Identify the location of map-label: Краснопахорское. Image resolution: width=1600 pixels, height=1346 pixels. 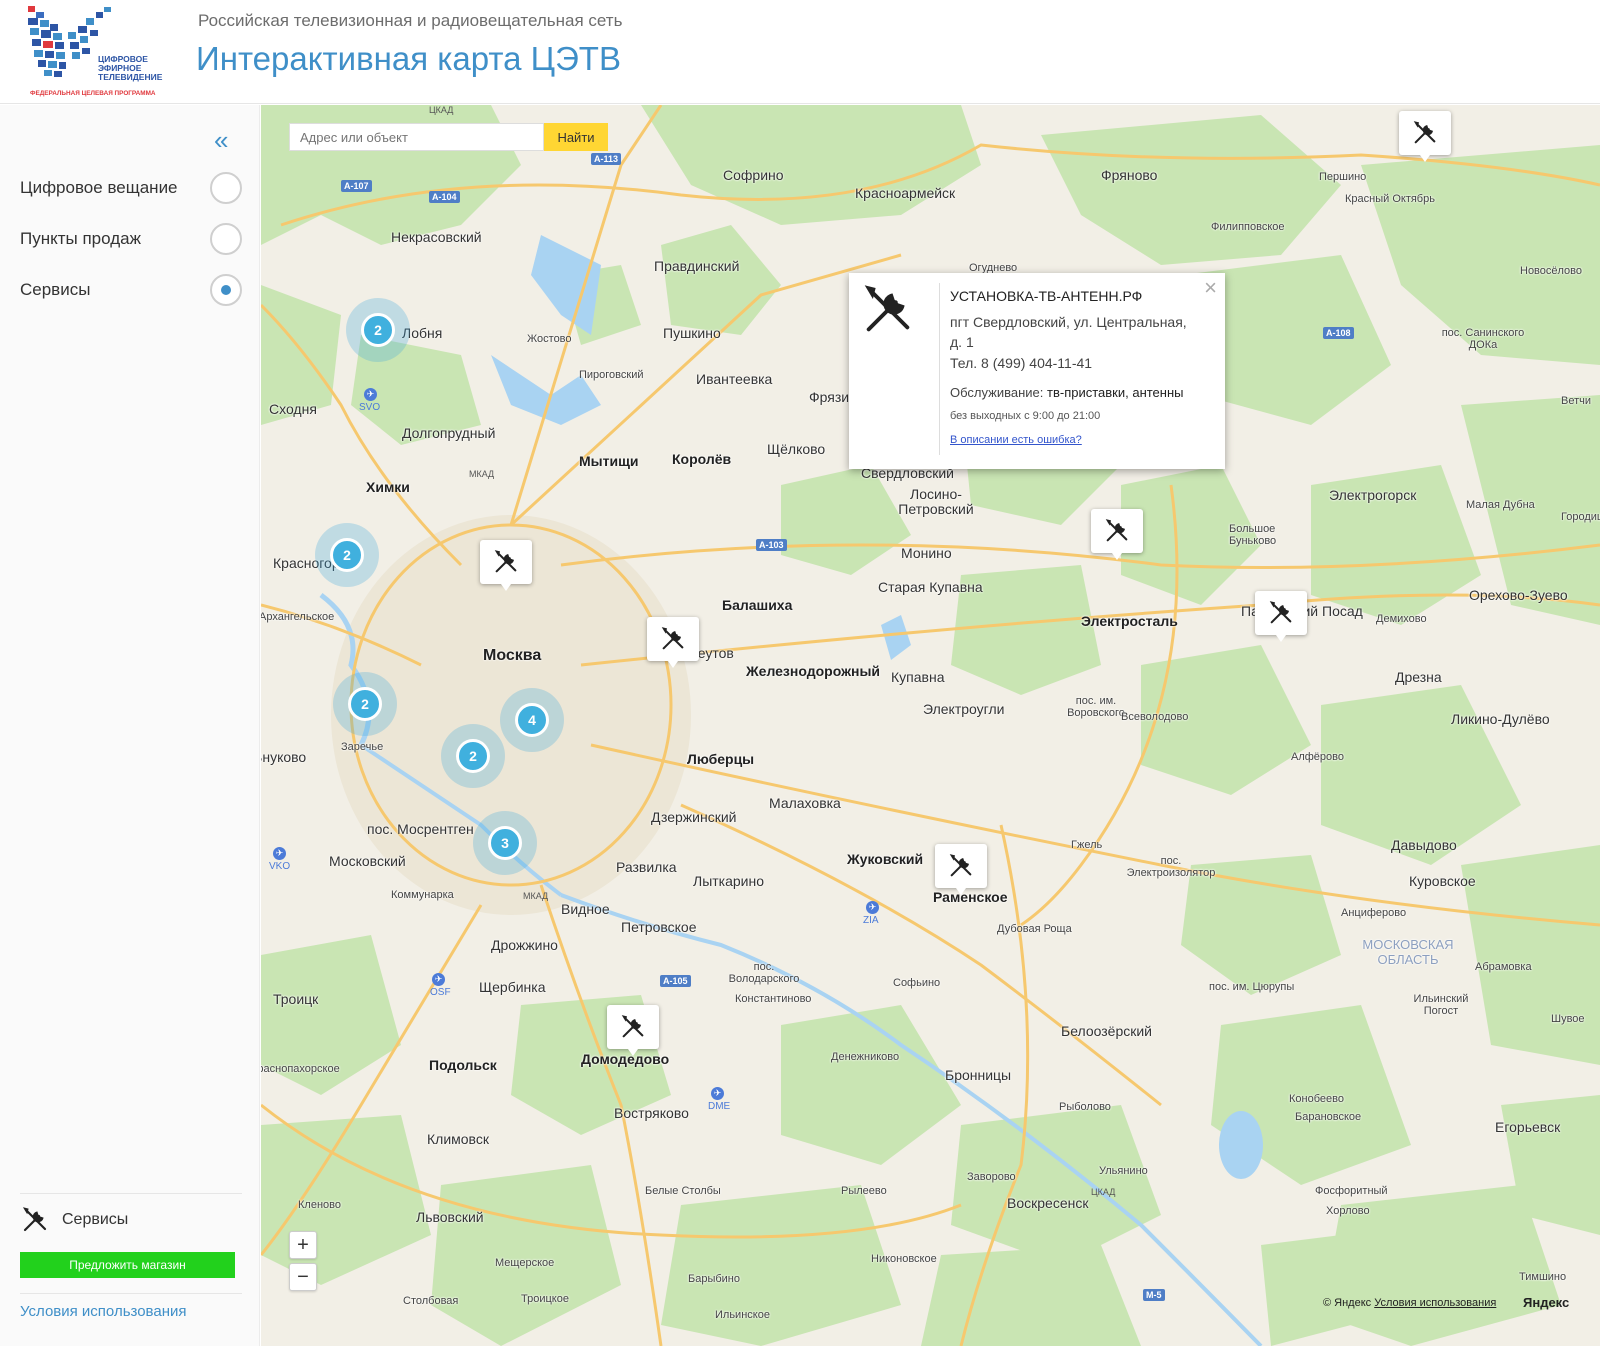
(300, 1069).